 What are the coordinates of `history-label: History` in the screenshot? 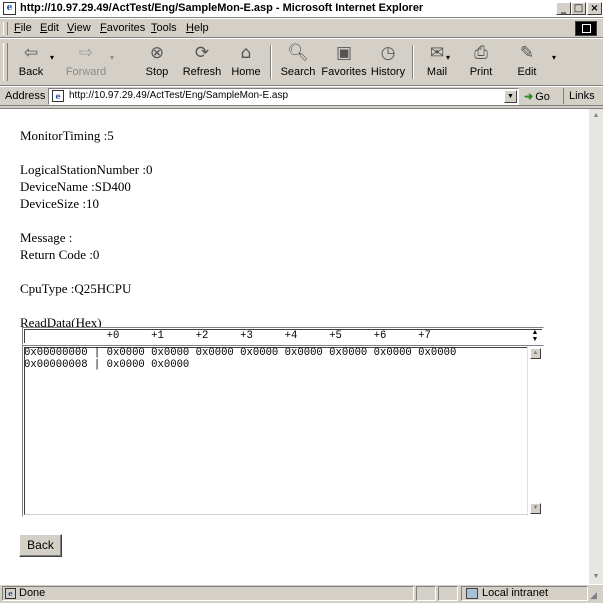 It's located at (388, 72).